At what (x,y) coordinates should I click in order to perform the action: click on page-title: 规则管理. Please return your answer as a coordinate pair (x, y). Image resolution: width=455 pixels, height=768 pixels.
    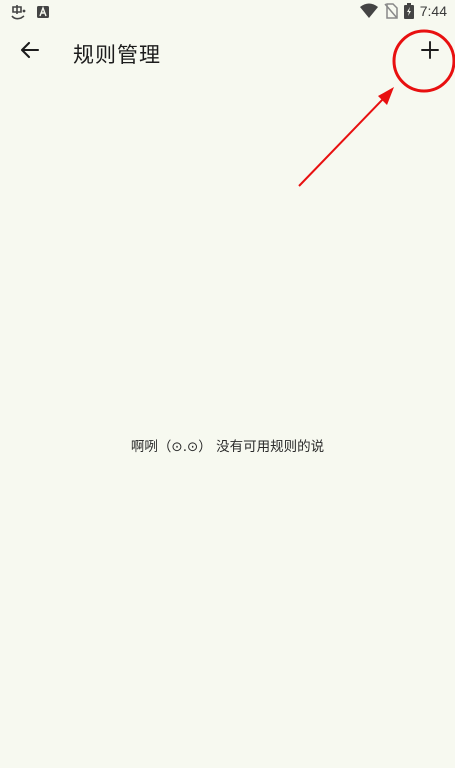
    Looking at the image, I should click on (117, 55).